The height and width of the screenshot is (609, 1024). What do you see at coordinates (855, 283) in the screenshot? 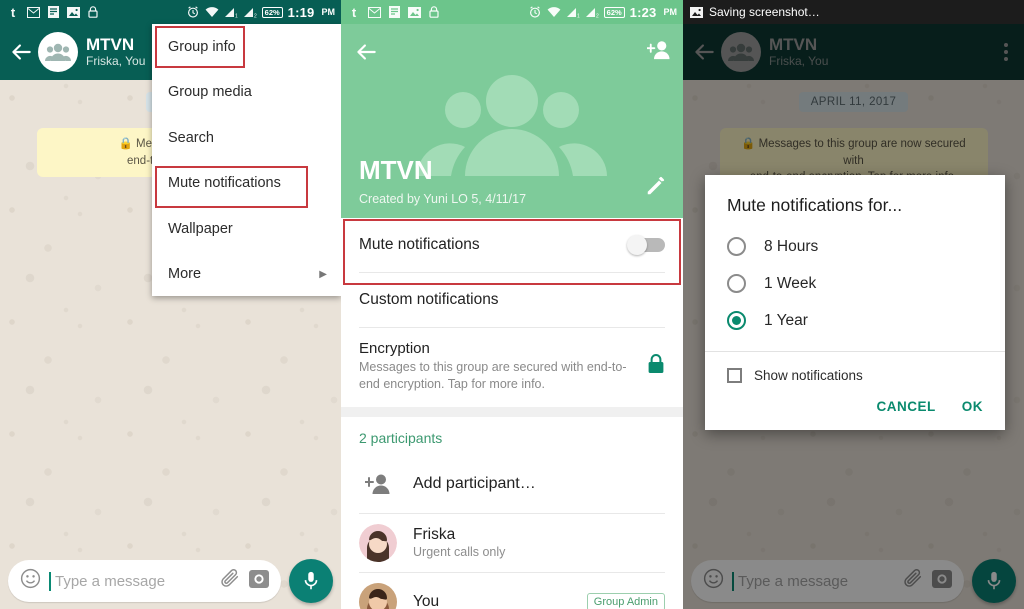
I see `dialog-option-1-week: 1 Week` at bounding box center [855, 283].